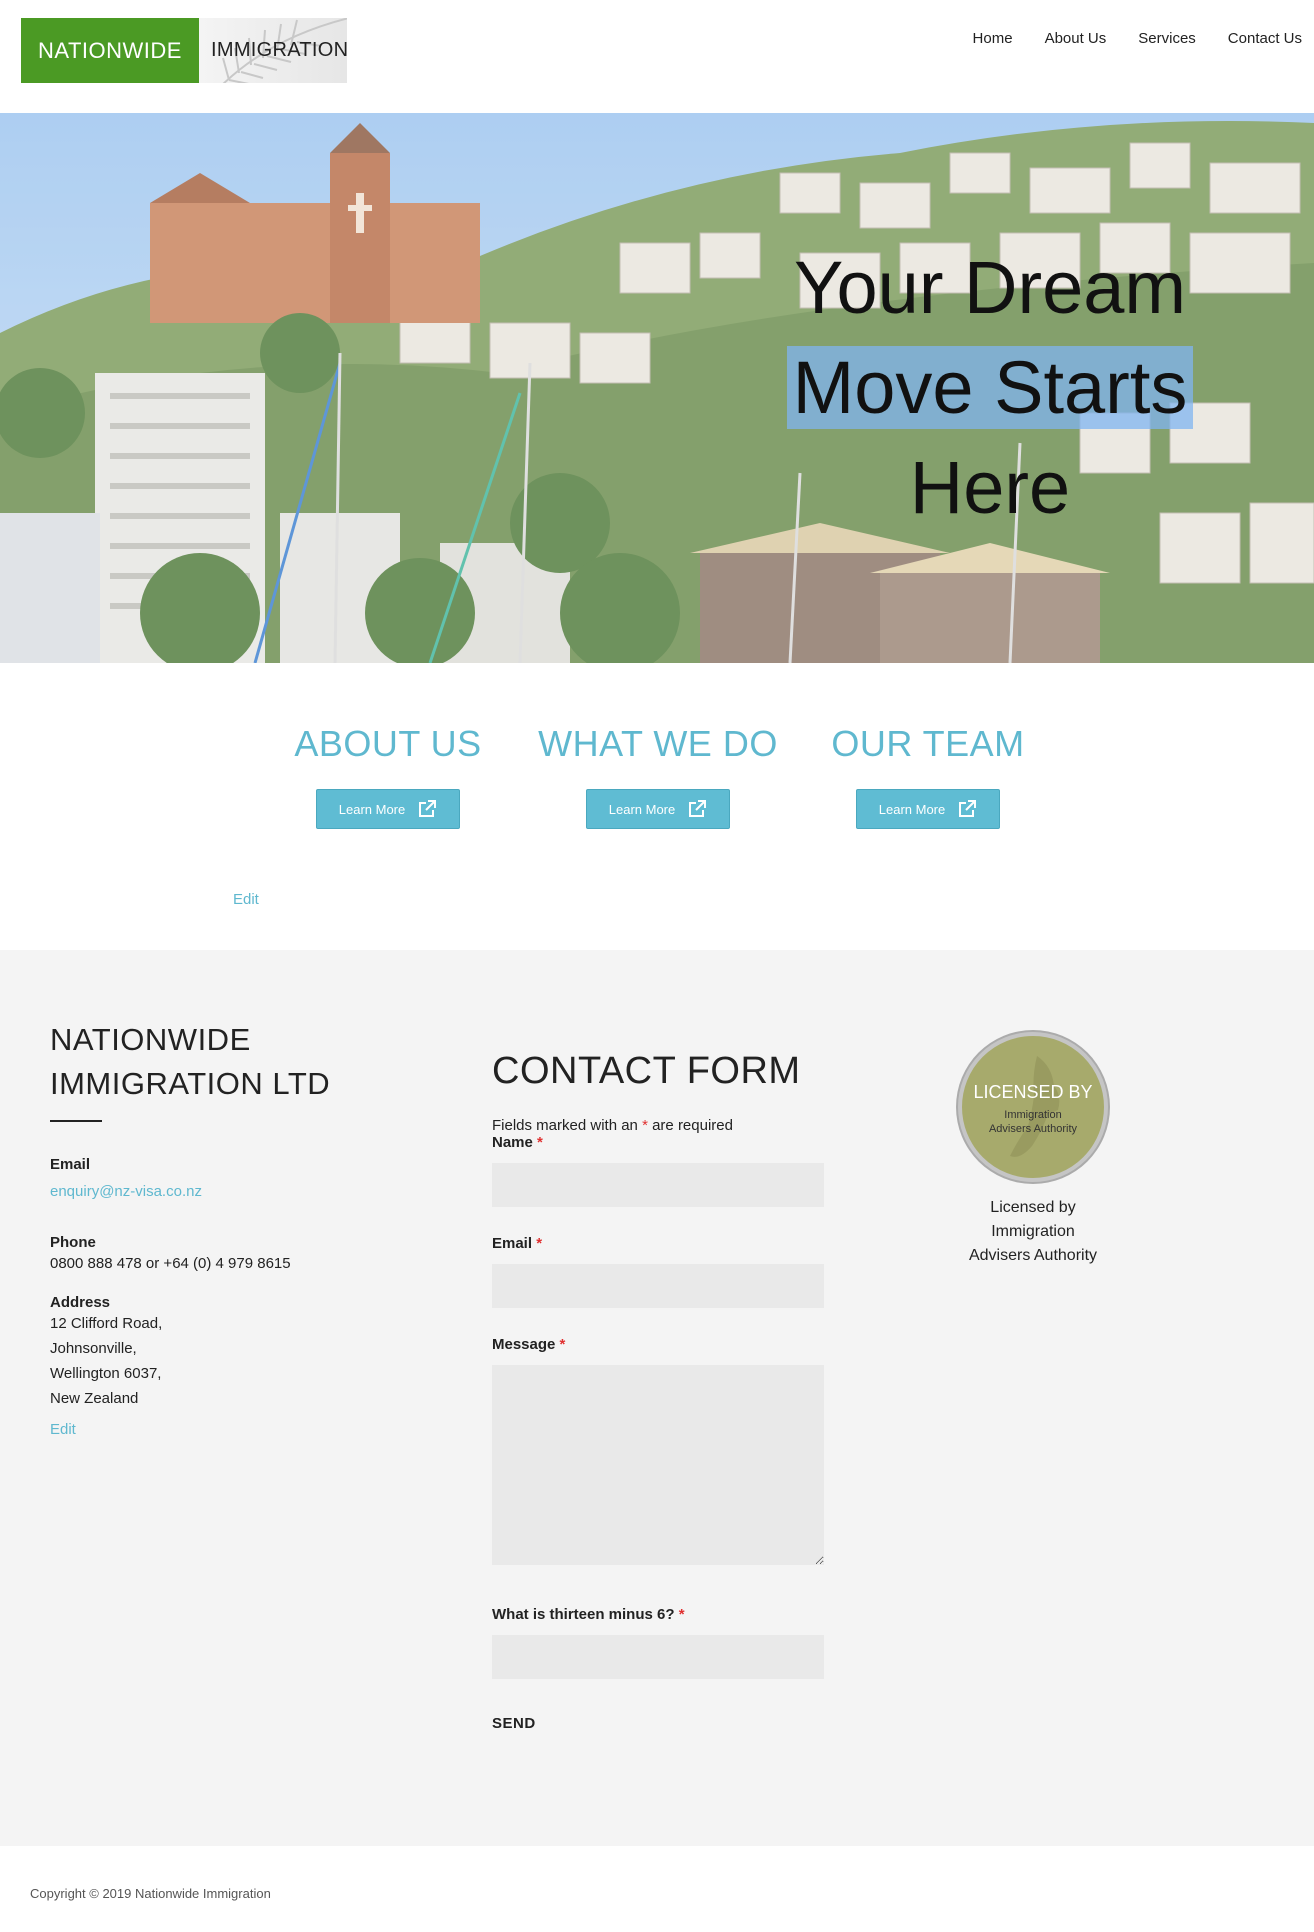  I want to click on our-team-learn-more-button: Learn More, so click(928, 809).